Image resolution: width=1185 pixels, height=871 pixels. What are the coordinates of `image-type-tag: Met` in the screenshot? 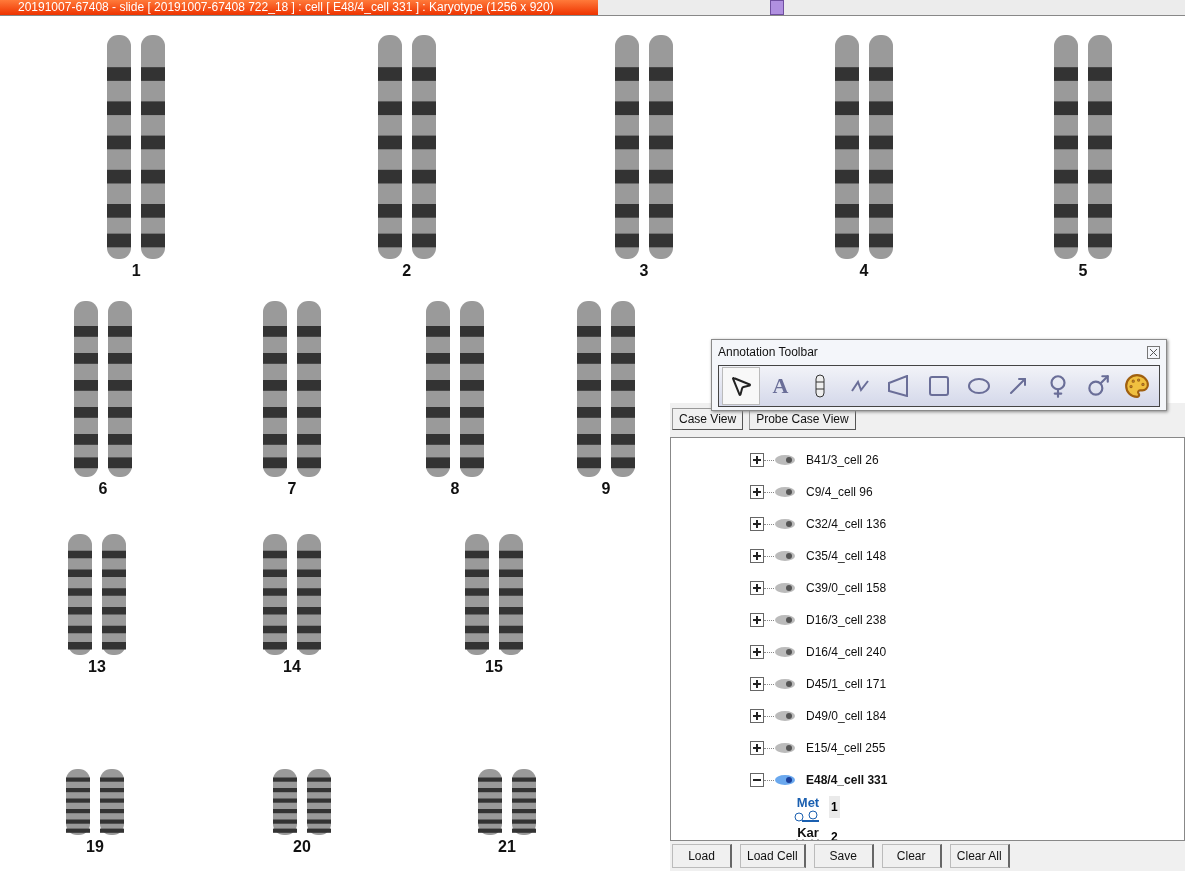 It's located at (808, 802).